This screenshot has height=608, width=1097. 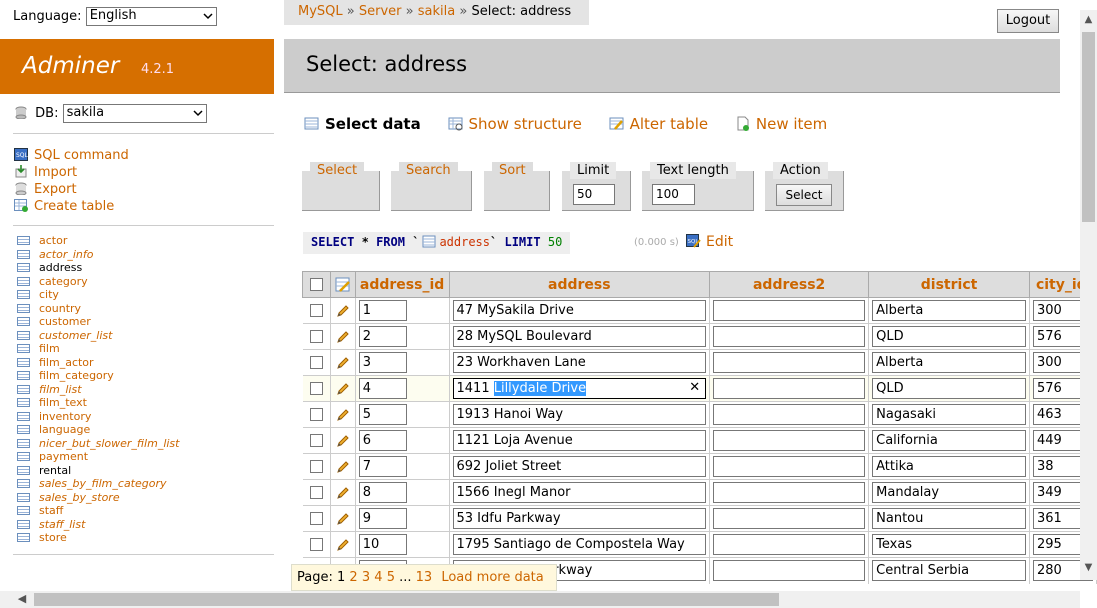 I want to click on address-input: 1121 Loja Avenue, so click(x=579, y=440).